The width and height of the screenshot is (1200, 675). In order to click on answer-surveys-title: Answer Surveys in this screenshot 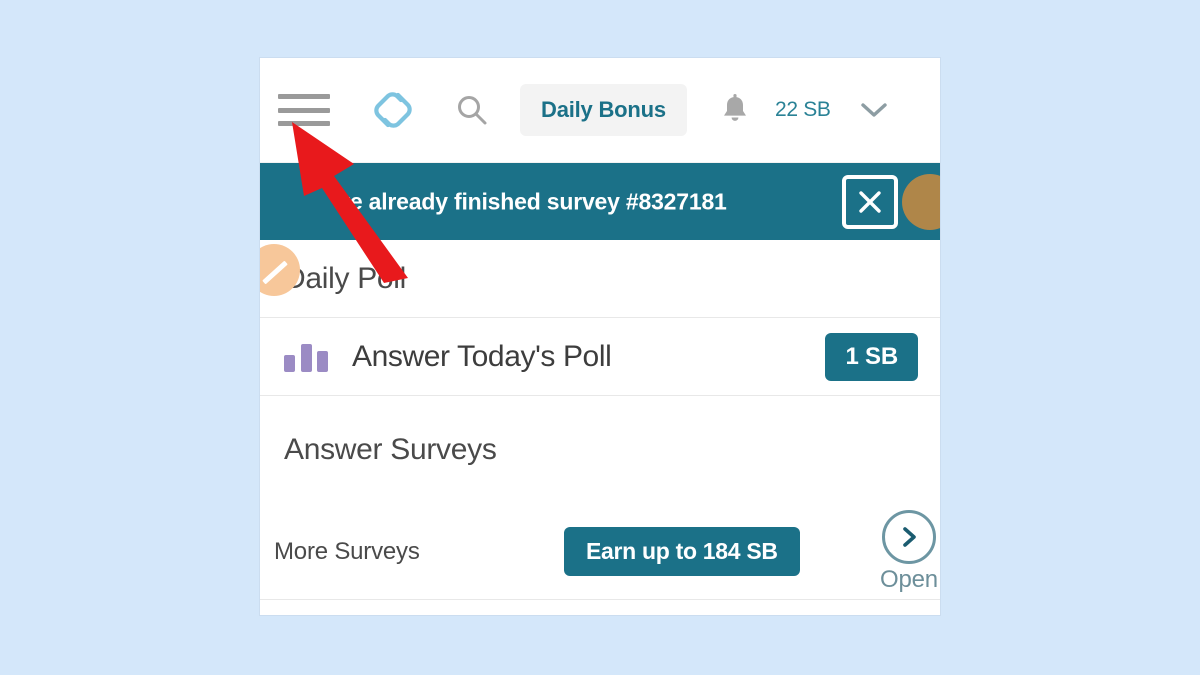, I will do `click(390, 449)`.